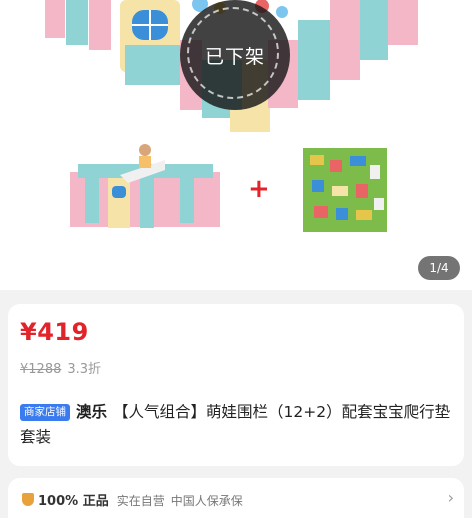  I want to click on chevron-right-icon: ›, so click(450, 497).